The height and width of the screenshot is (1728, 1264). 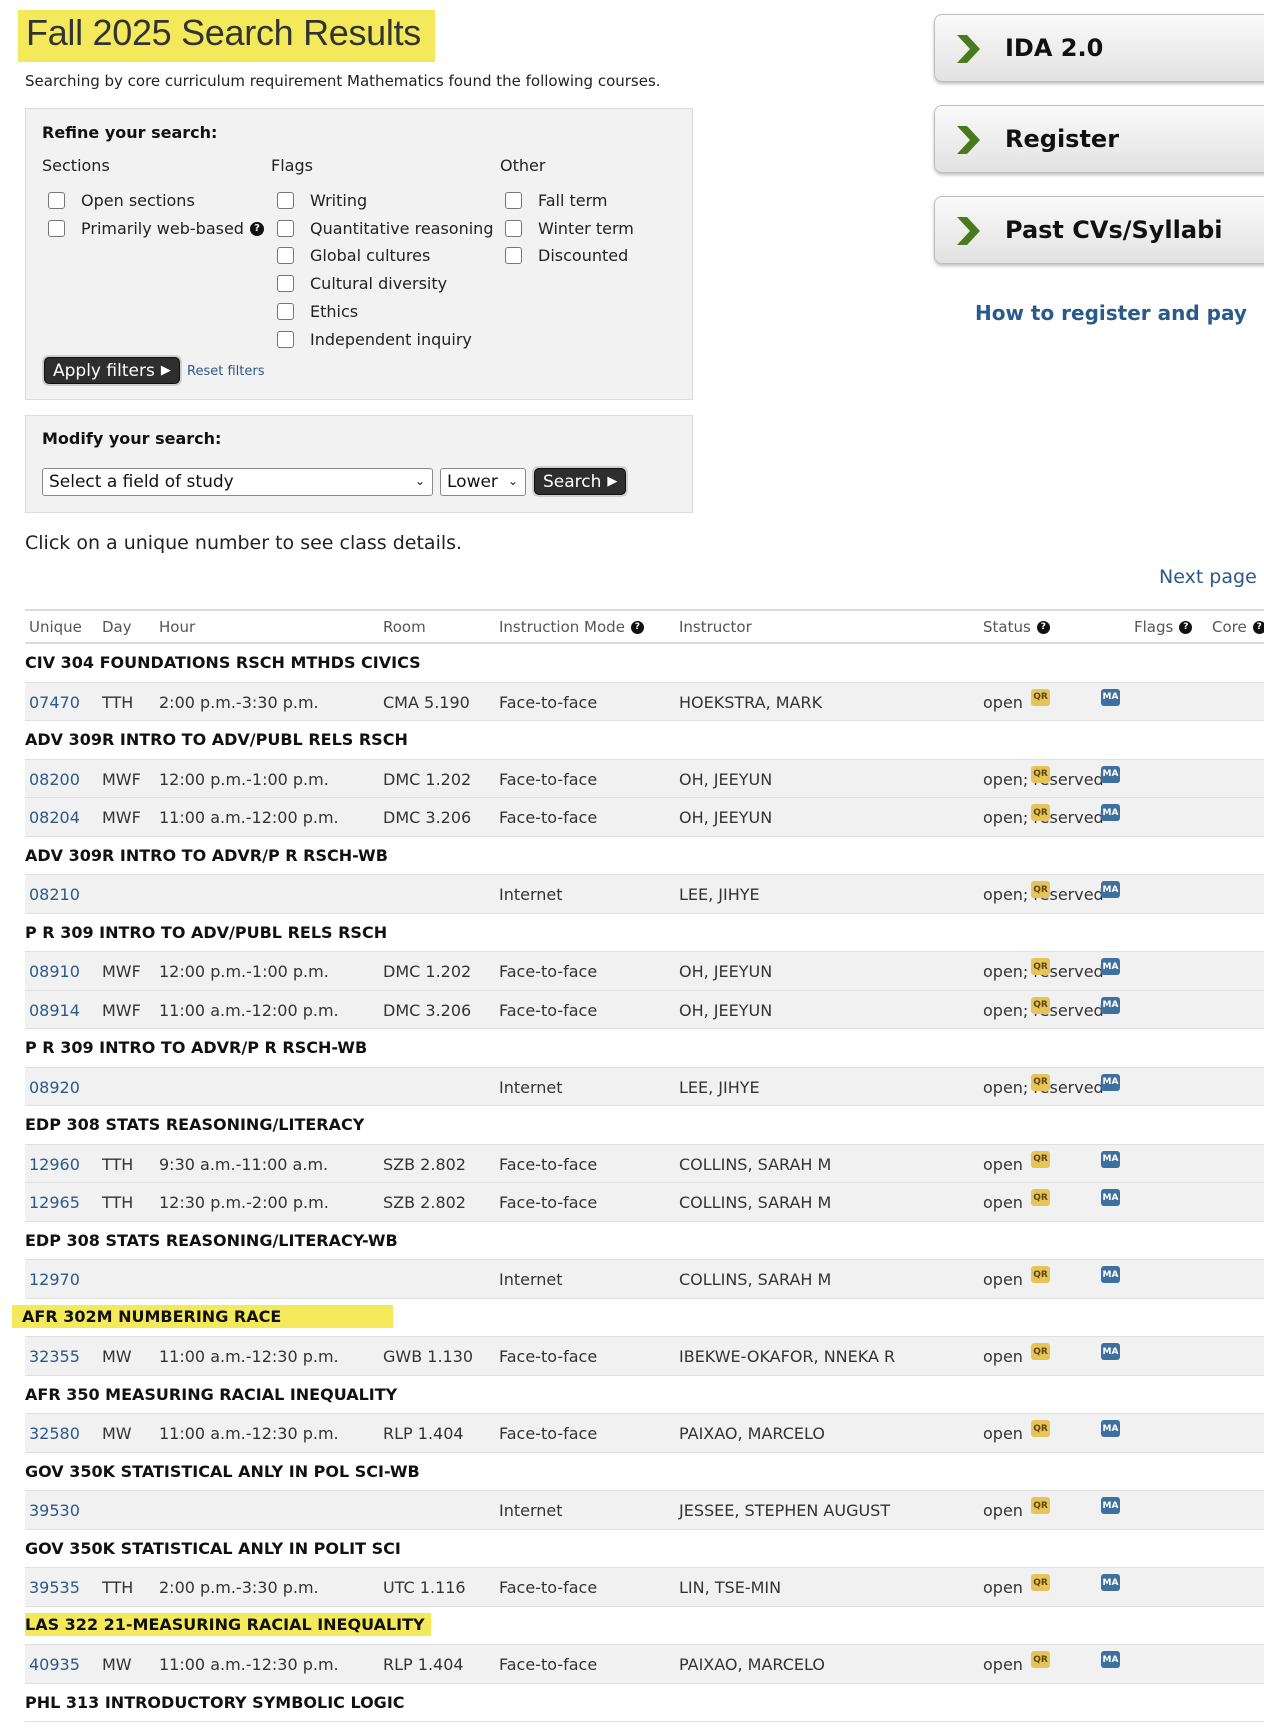 I want to click on next-page-link: Next page, so click(x=1208, y=577).